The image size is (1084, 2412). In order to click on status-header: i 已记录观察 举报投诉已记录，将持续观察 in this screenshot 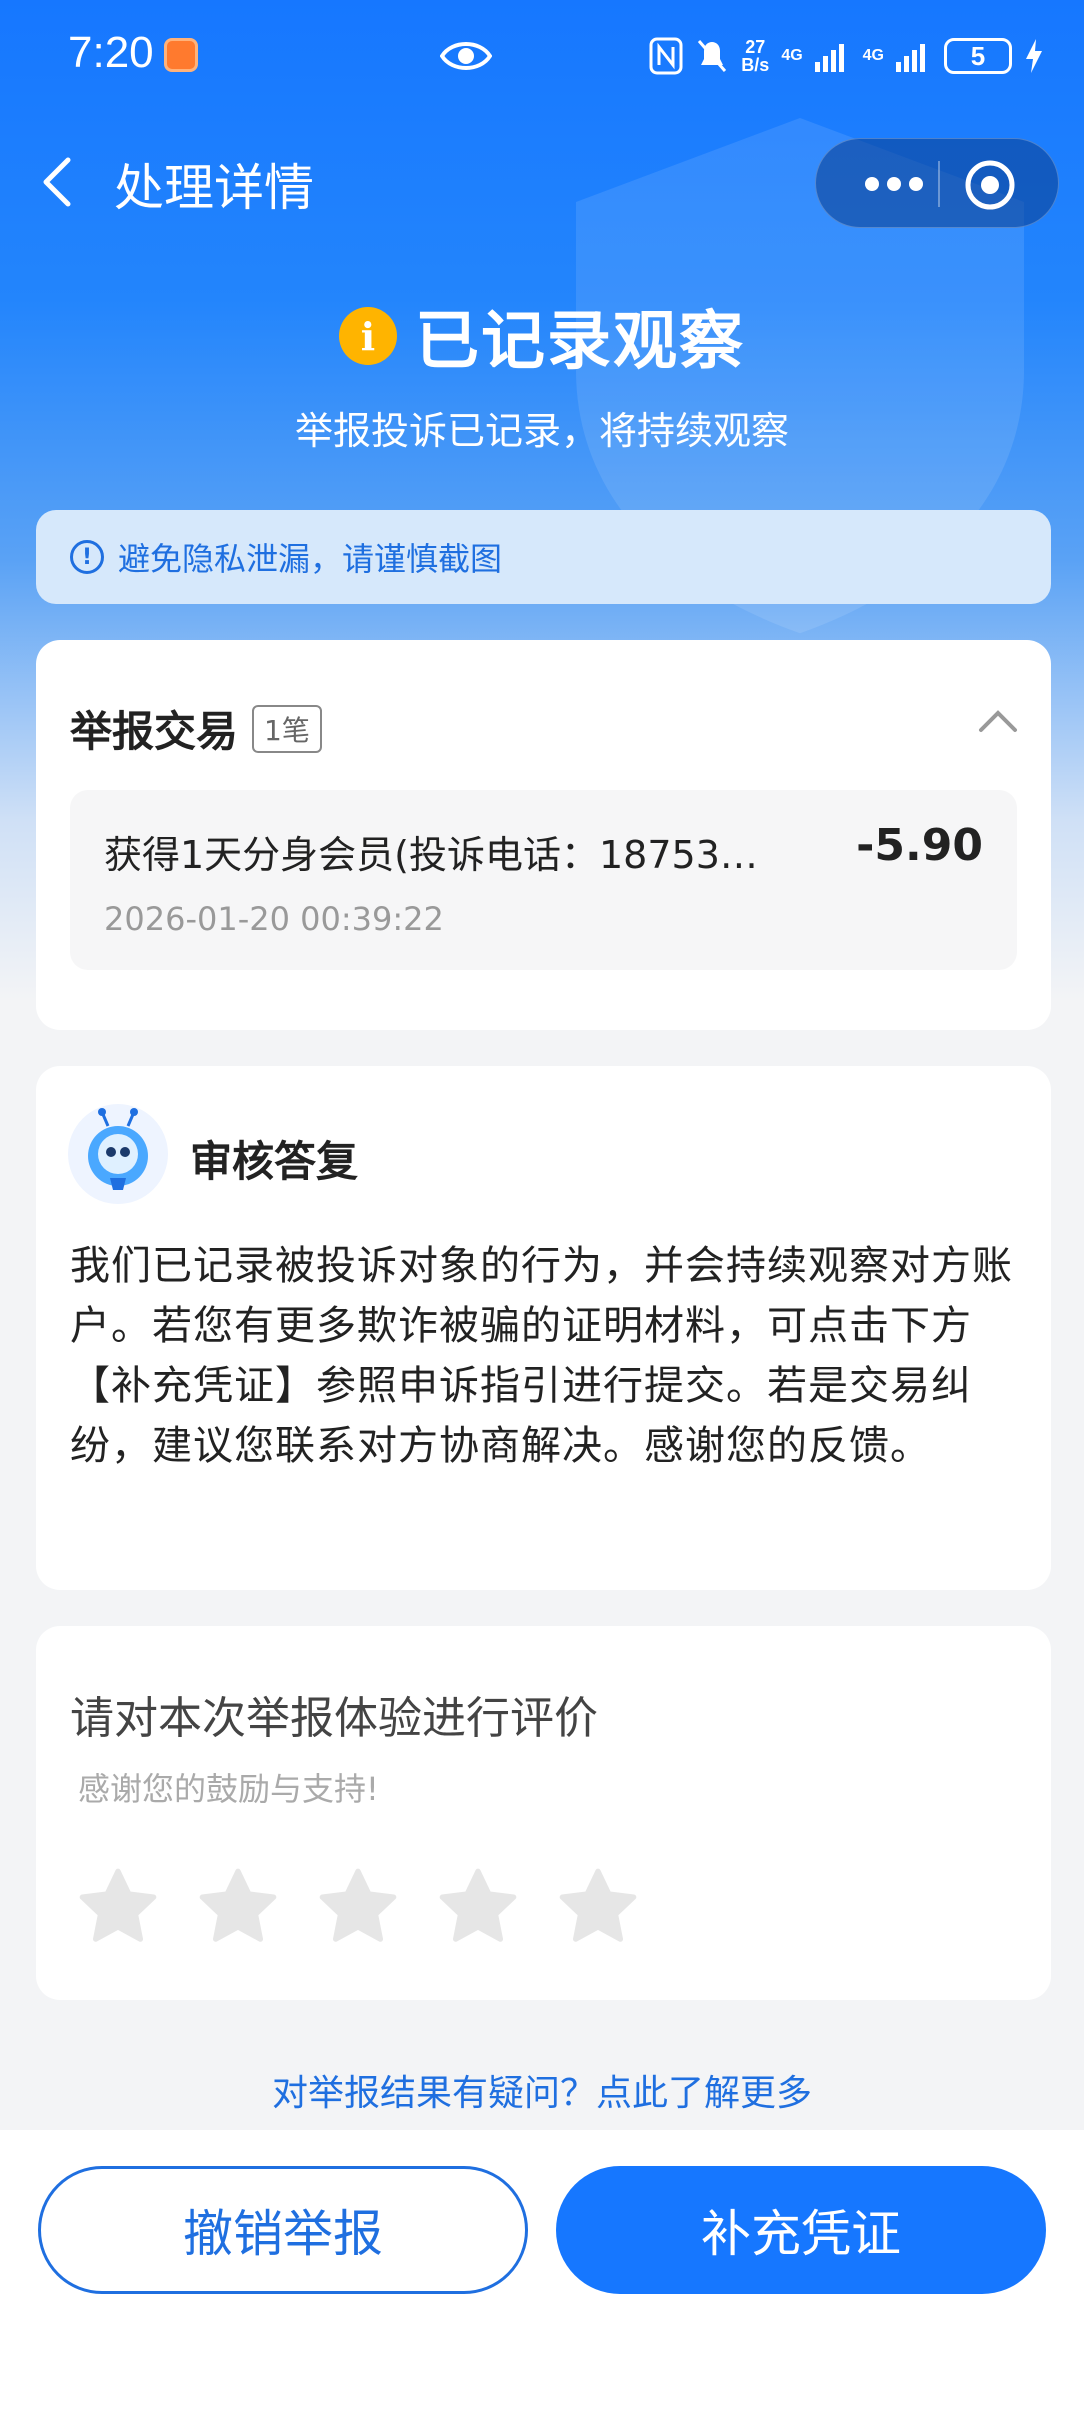, I will do `click(542, 372)`.